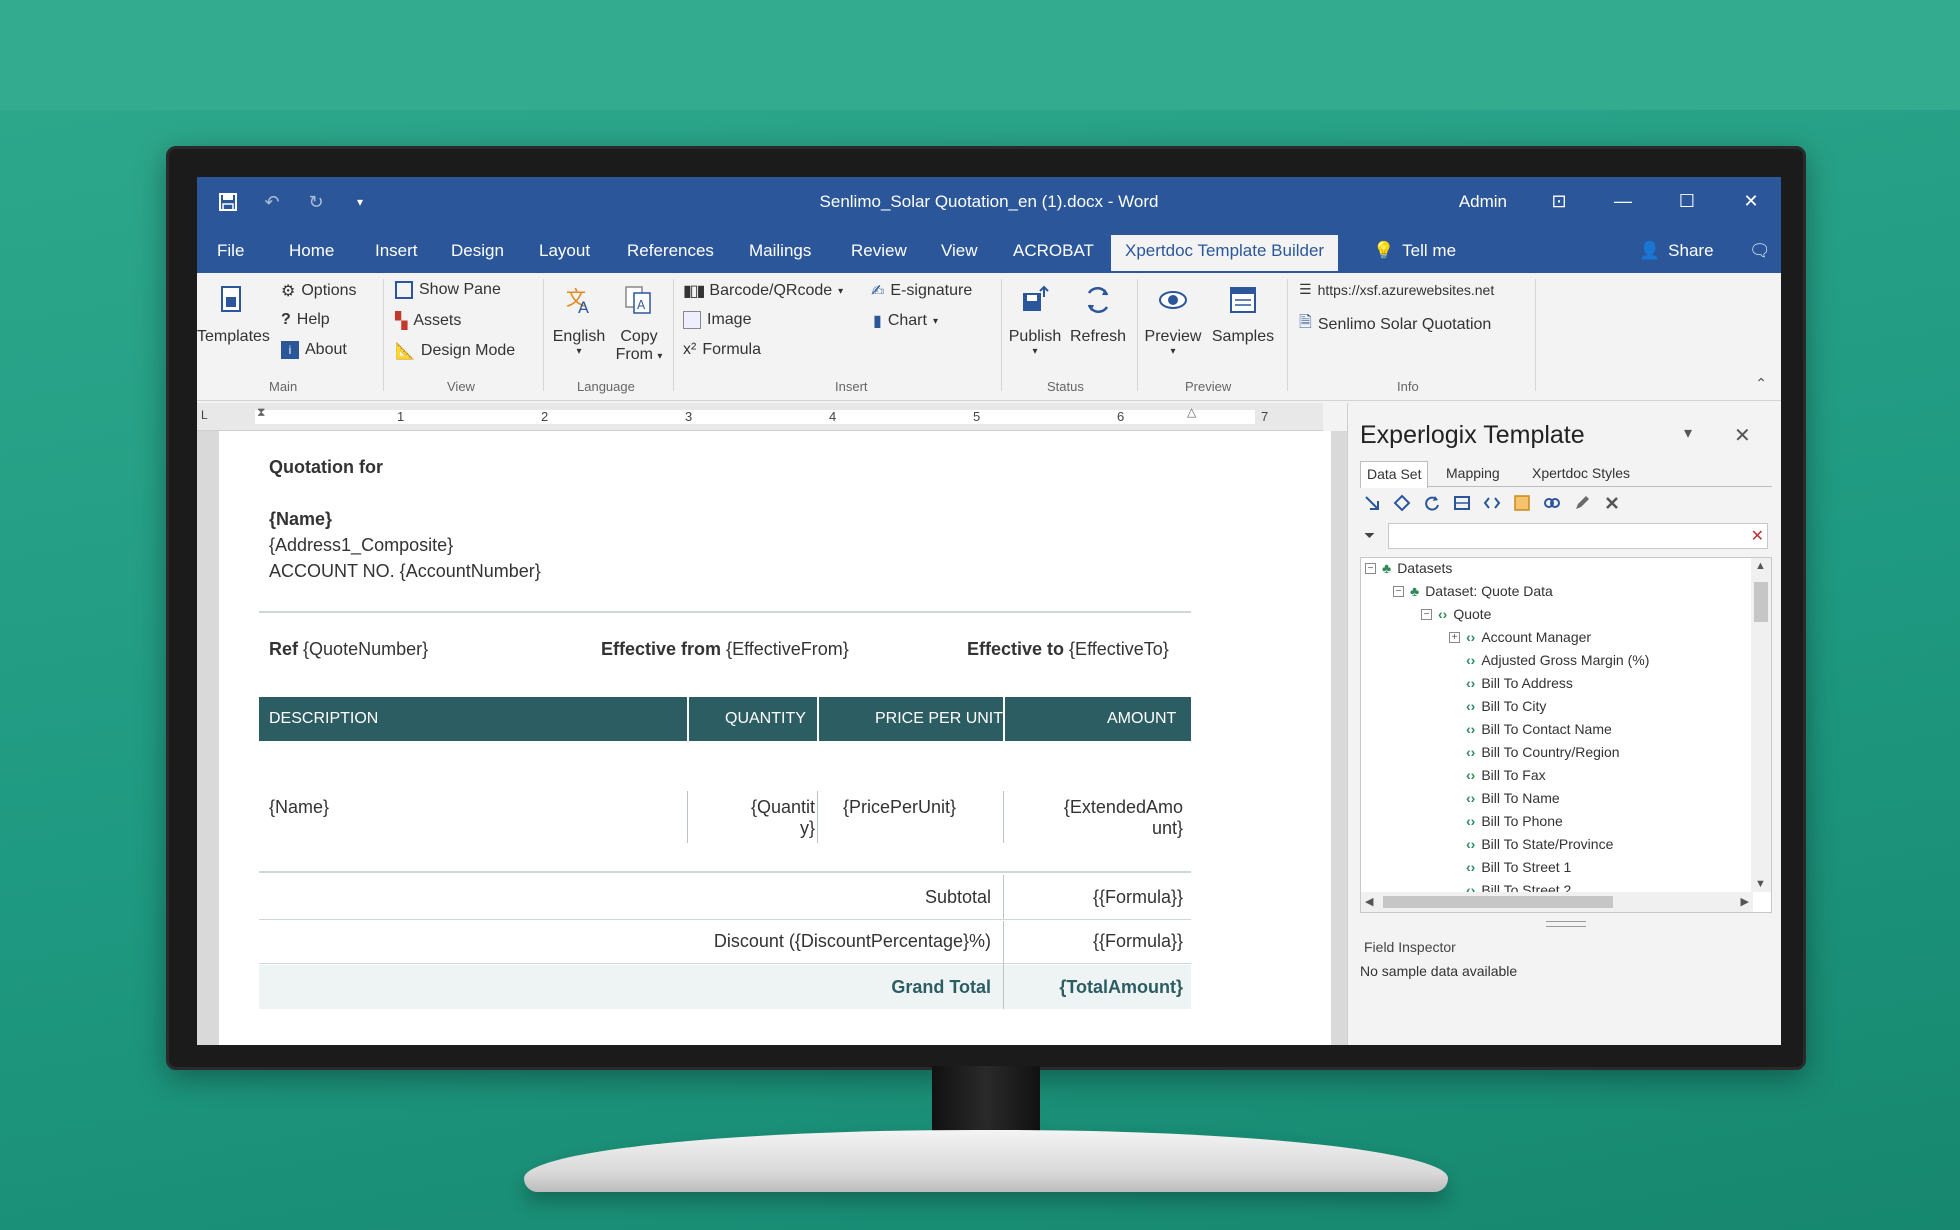 This screenshot has height=1230, width=1960. I want to click on delete-icon, so click(1612, 503).